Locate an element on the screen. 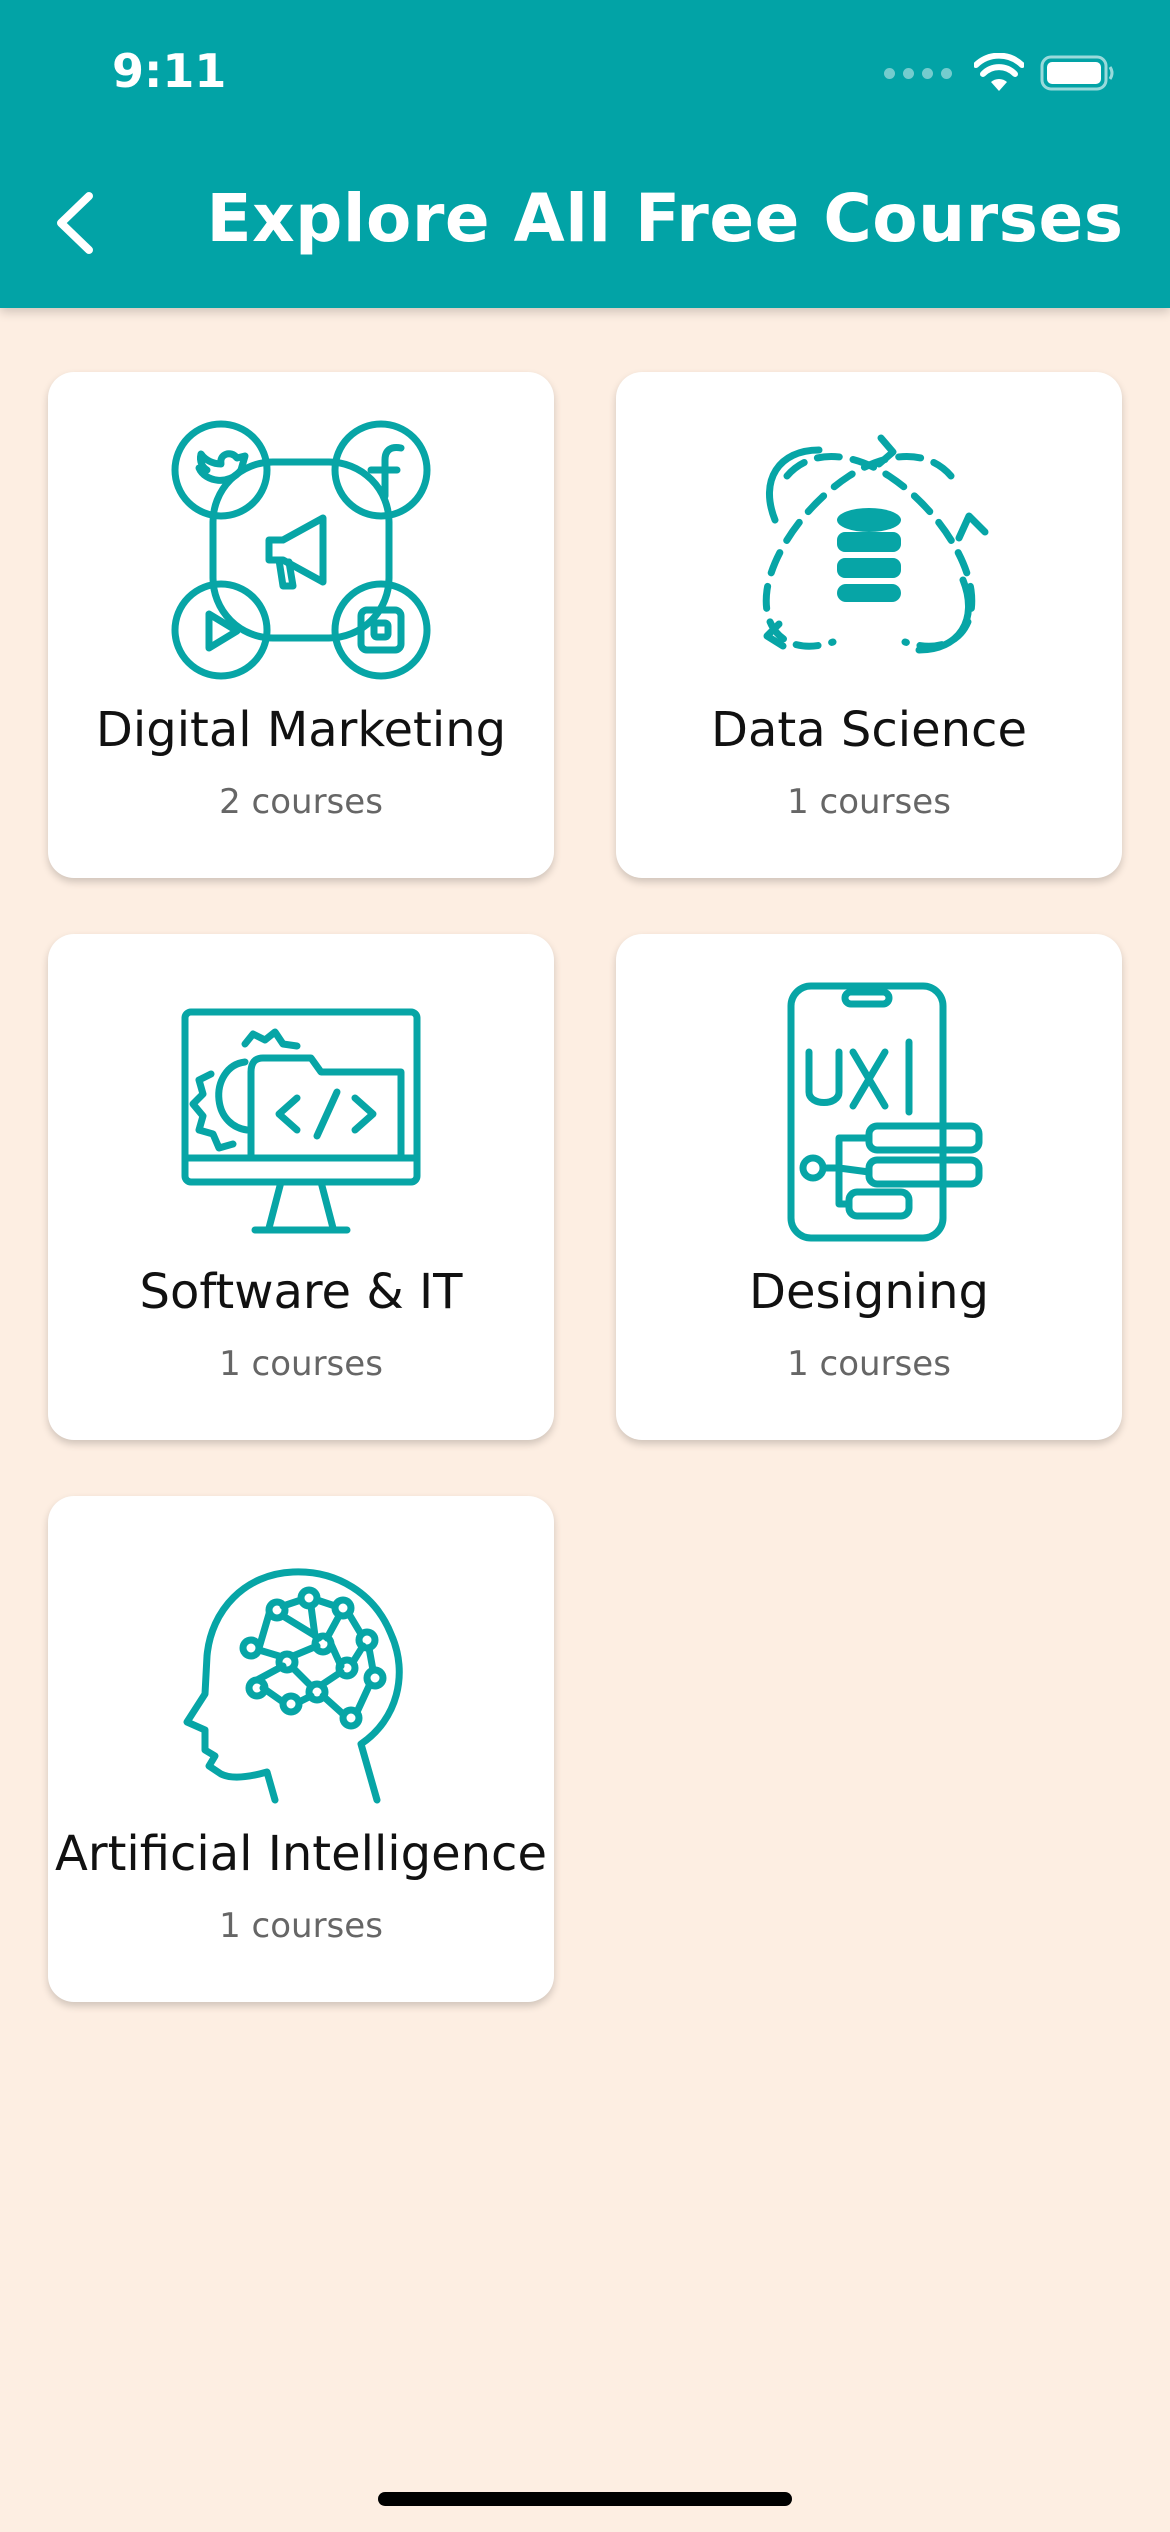 The width and height of the screenshot is (1170, 2532). status-time: 9:11 is located at coordinates (169, 71).